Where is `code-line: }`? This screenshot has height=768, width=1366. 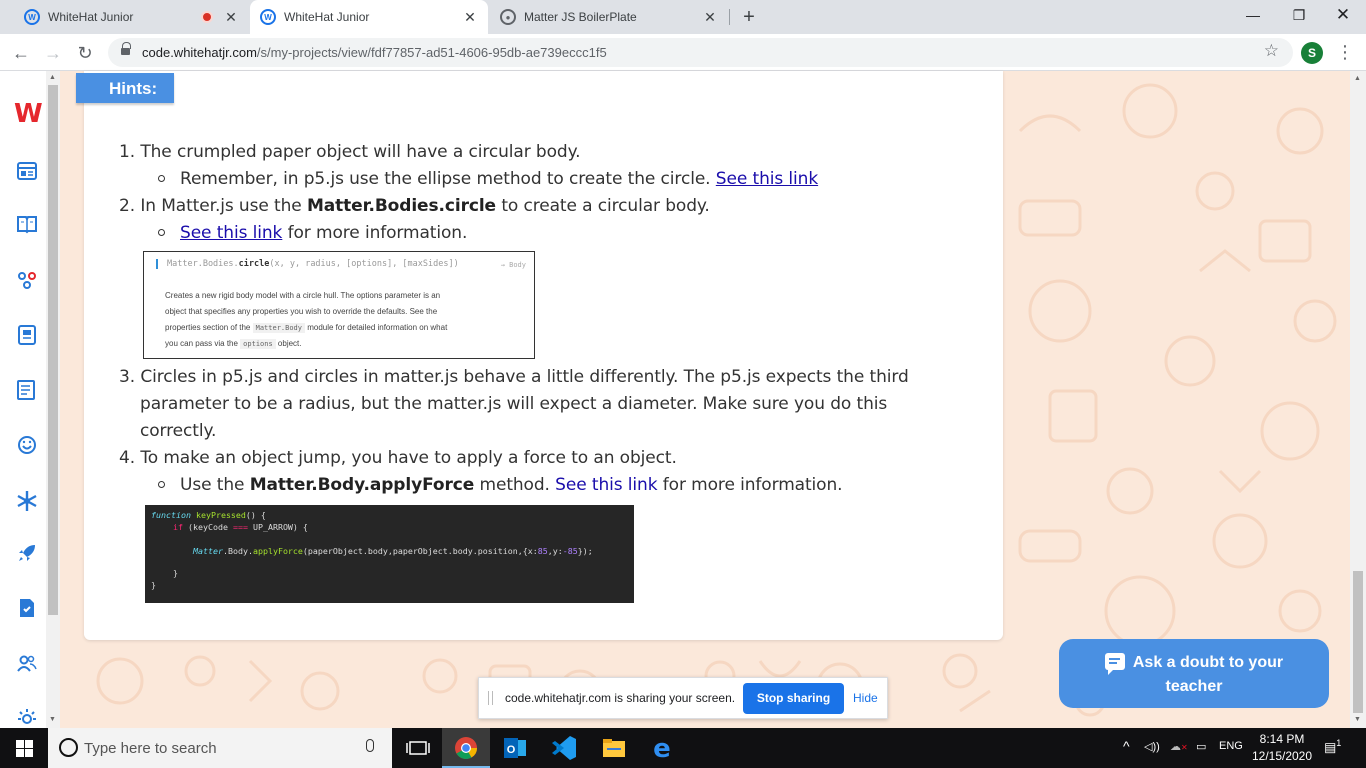 code-line: } is located at coordinates (175, 573).